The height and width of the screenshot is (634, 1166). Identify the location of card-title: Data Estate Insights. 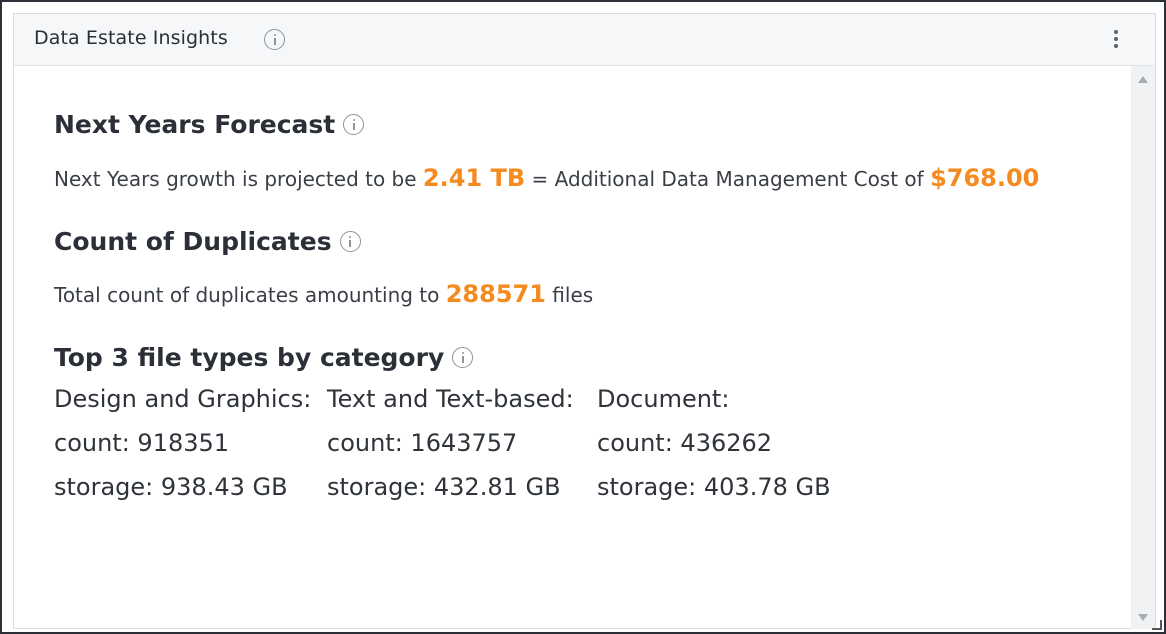
(131, 38).